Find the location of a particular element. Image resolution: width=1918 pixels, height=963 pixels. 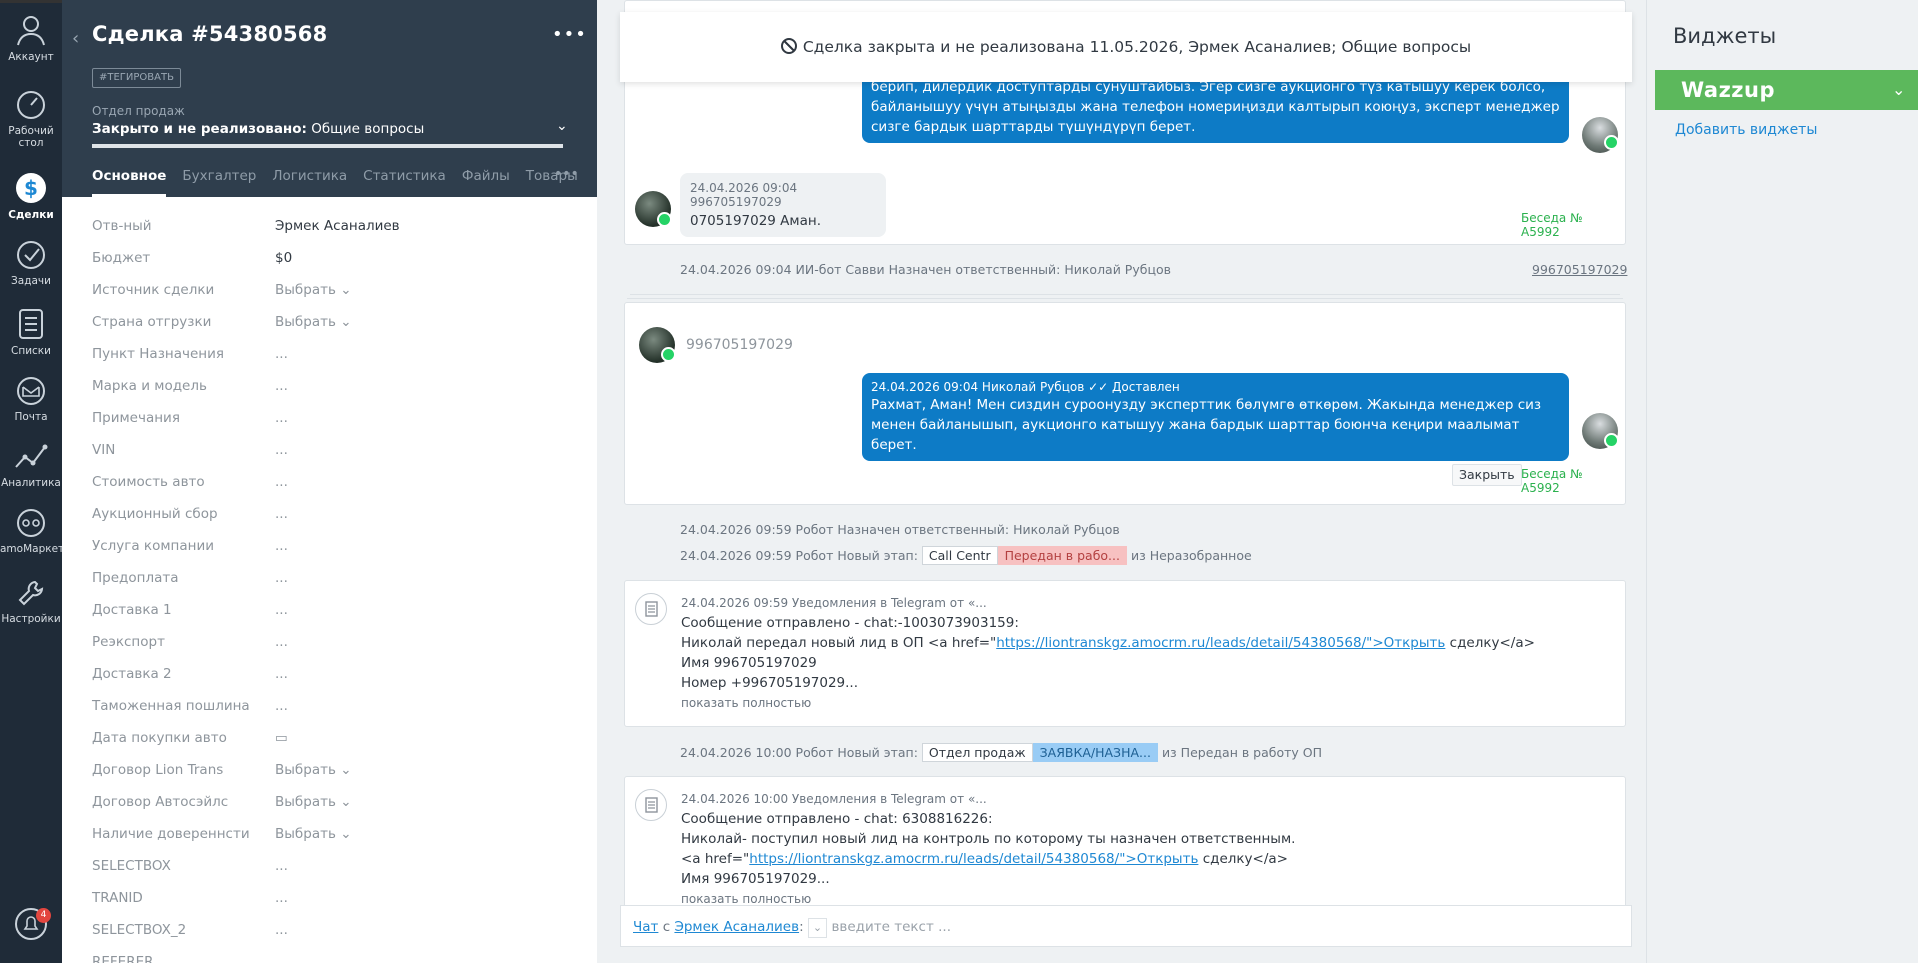

nav-deals: $ Сделки is located at coordinates (31, 196).